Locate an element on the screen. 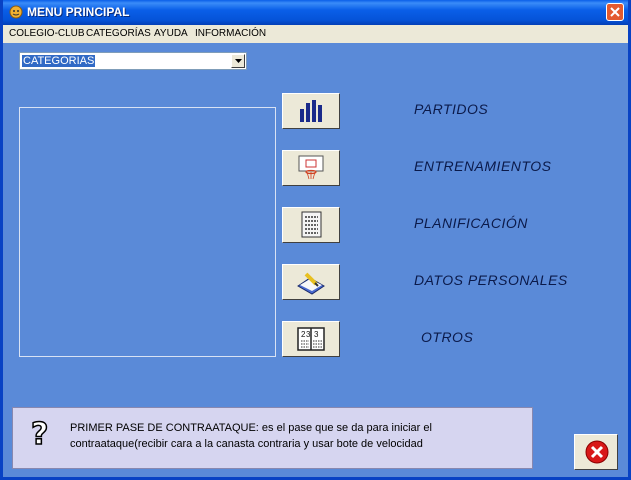 The height and width of the screenshot is (480, 631). entrenamientos-label: ENTRENAMIENTOS is located at coordinates (483, 166).